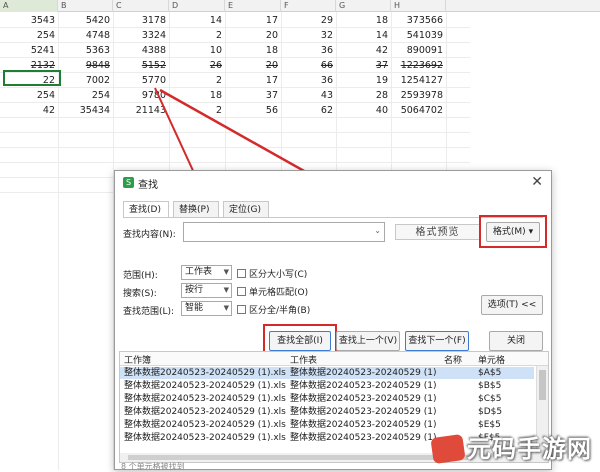 The width and height of the screenshot is (600, 472). Describe the element at coordinates (141, 6) in the screenshot. I see `column-header-c: C` at that location.